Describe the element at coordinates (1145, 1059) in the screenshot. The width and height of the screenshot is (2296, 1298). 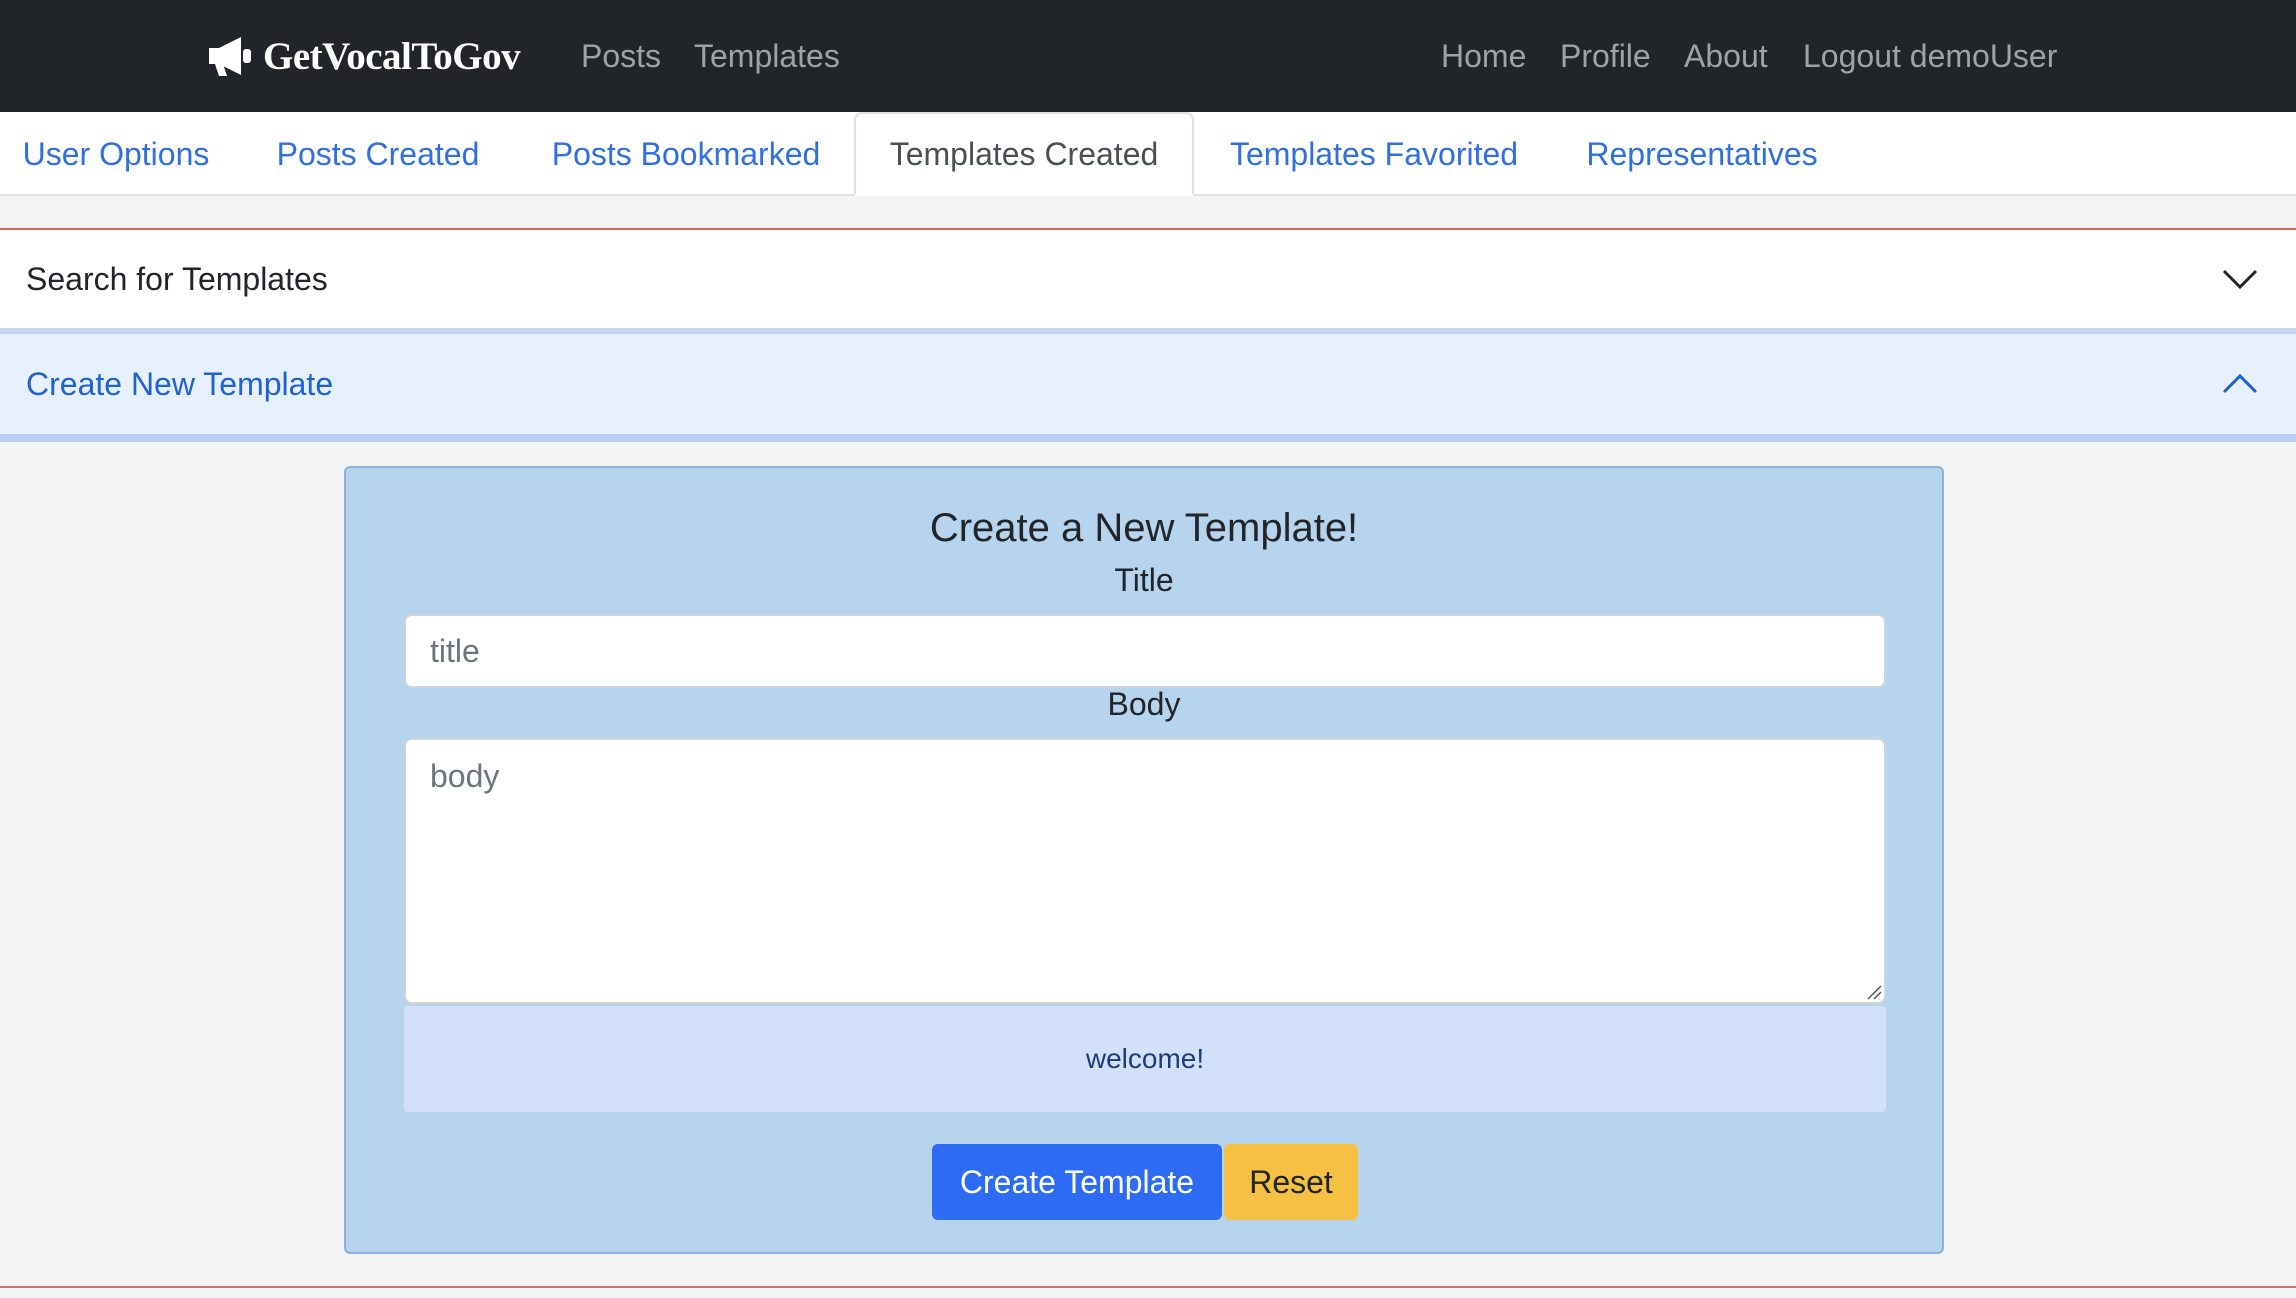
I see `welcome-alert: welcome!` at that location.